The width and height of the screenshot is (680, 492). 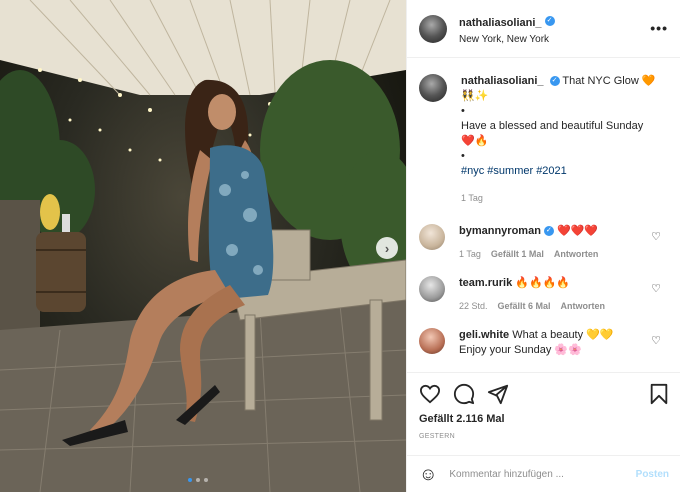 What do you see at coordinates (437, 436) in the screenshot?
I see `post-date: GESTERN` at bounding box center [437, 436].